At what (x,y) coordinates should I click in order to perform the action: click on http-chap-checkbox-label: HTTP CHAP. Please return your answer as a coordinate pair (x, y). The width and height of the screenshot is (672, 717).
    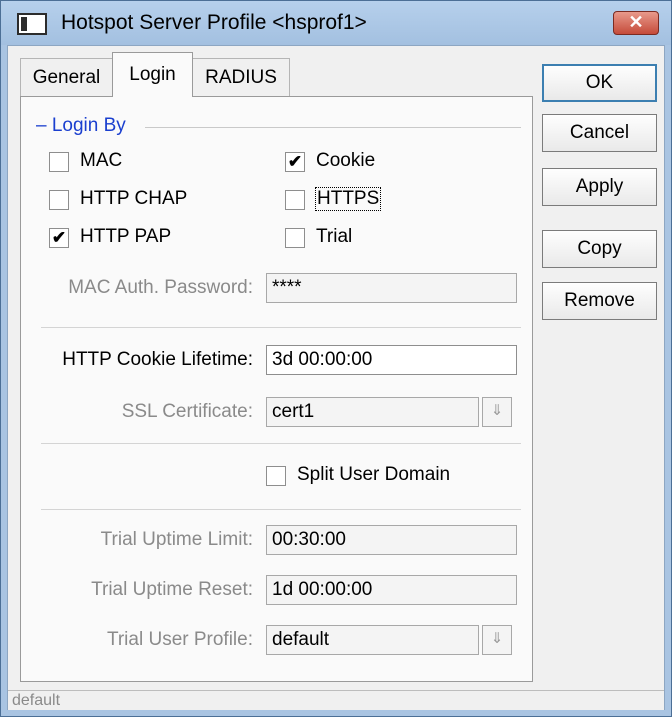
    Looking at the image, I should click on (134, 198).